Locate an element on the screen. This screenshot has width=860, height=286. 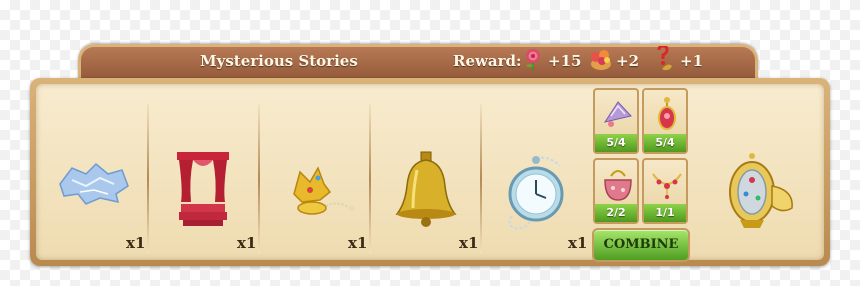
gold-jewelry-icon is located at coordinates (324, 190).